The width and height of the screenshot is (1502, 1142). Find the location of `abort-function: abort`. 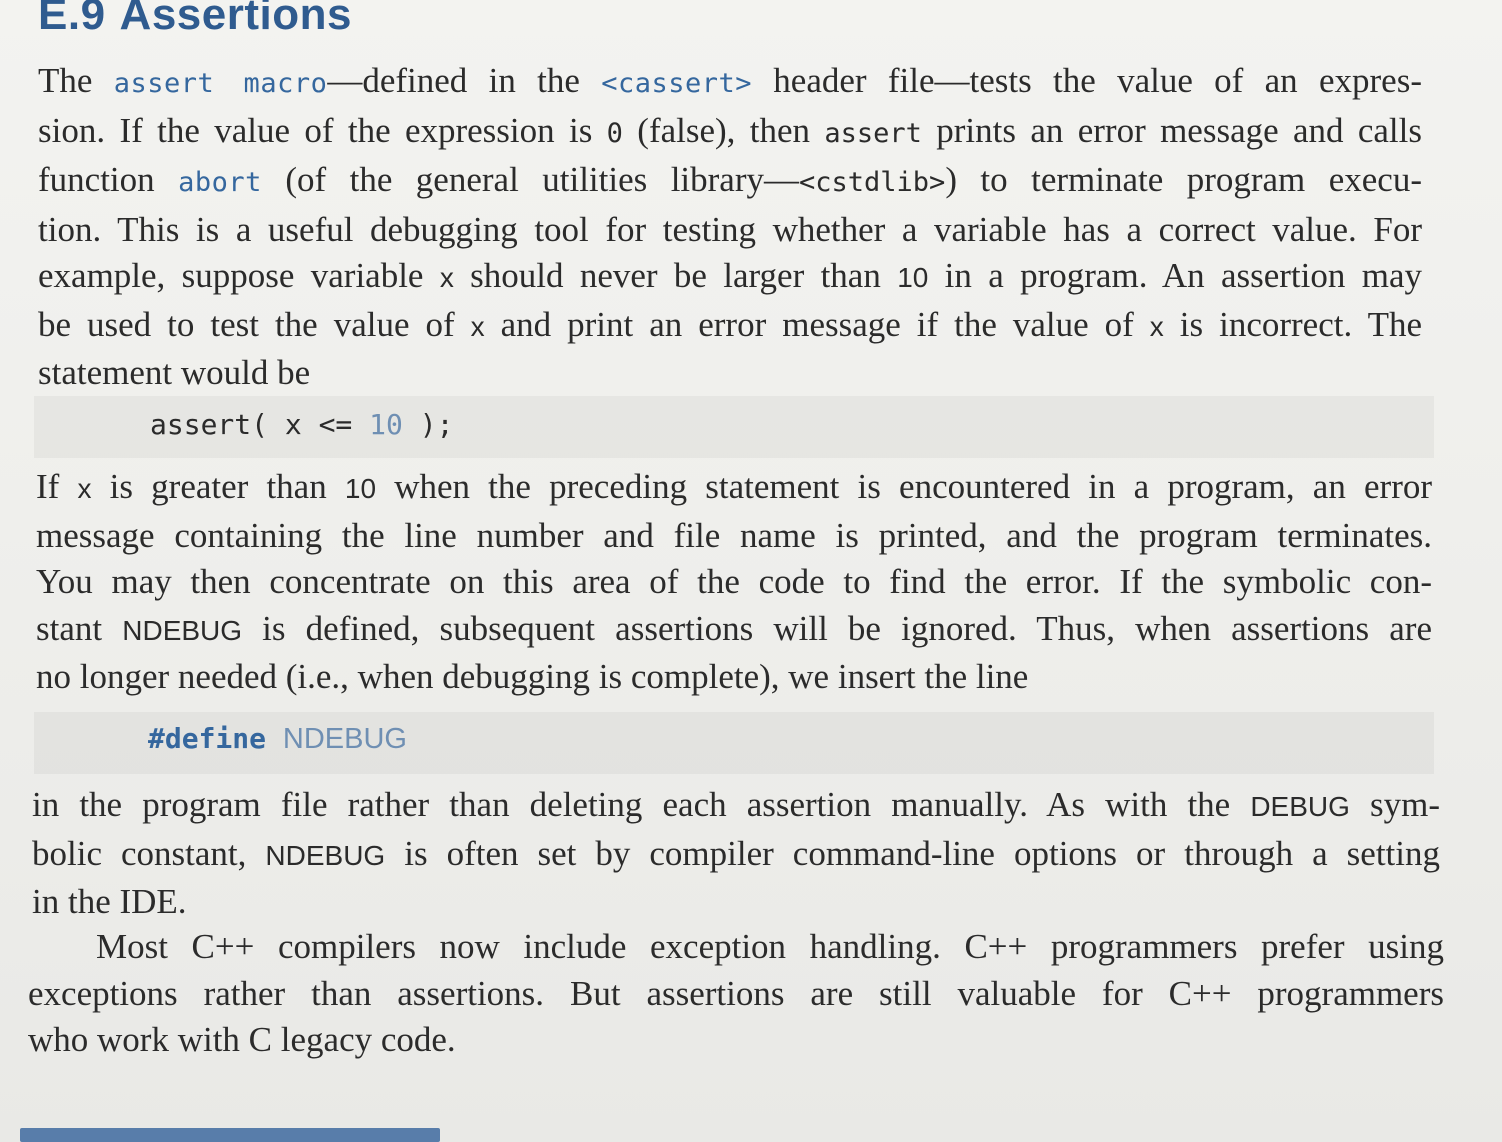

abort-function: abort is located at coordinates (220, 182).